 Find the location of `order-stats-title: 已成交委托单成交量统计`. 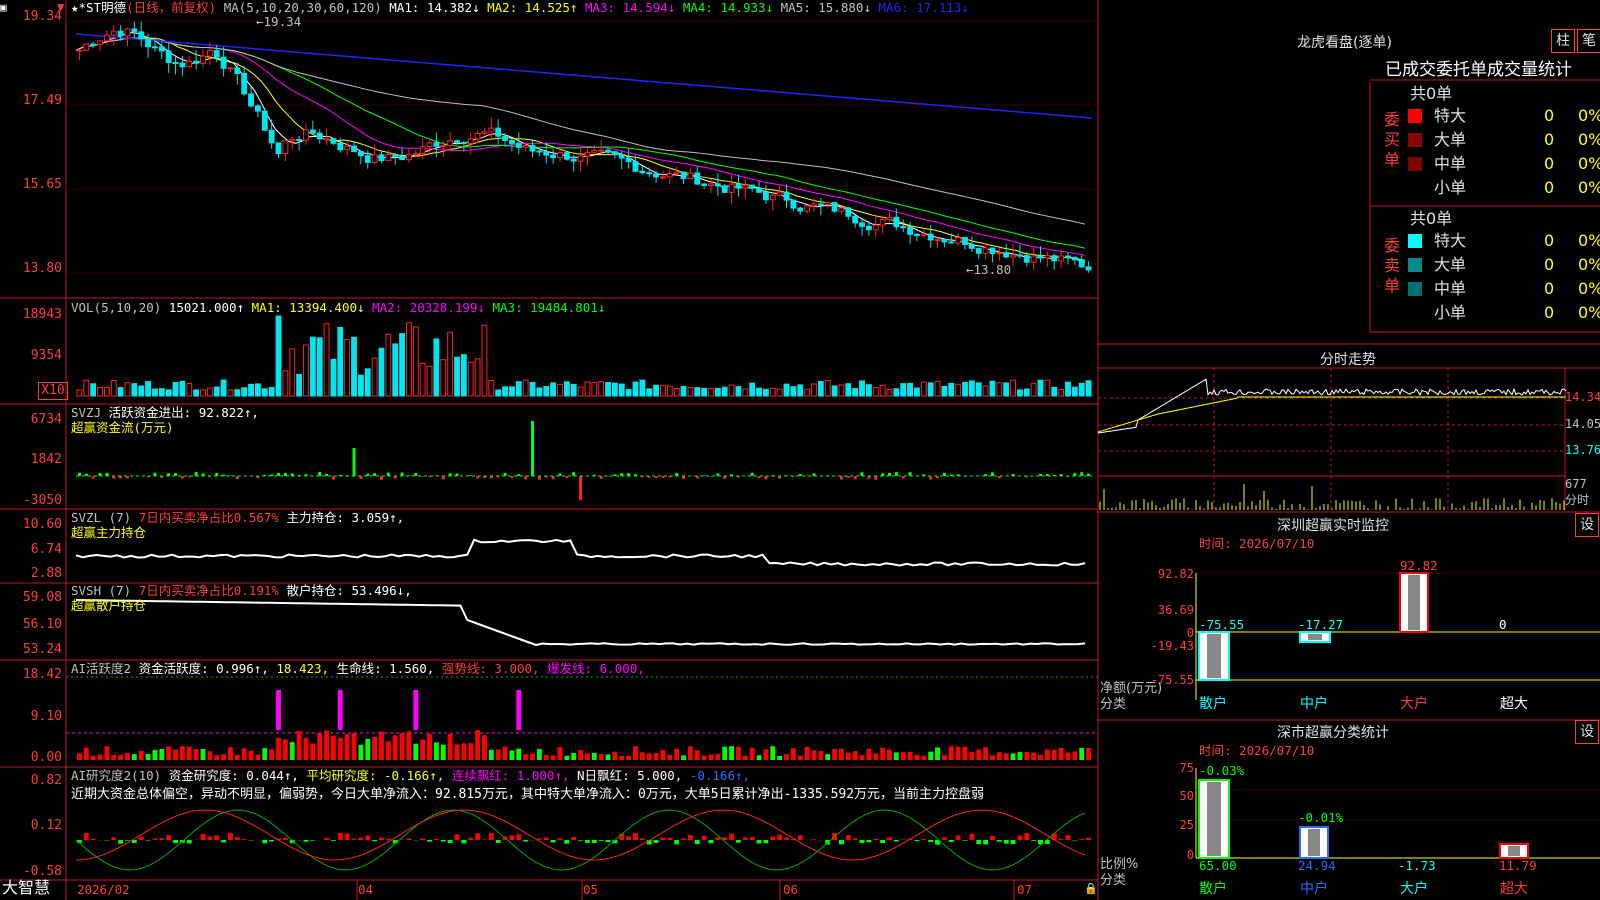

order-stats-title: 已成交委托单成交量统计 is located at coordinates (1478, 70).